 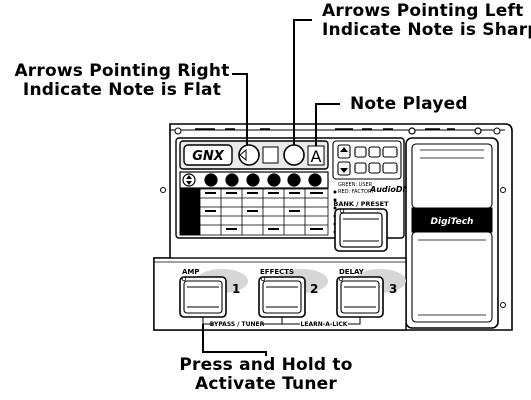 I want to click on note-display: A, so click(x=316, y=156).